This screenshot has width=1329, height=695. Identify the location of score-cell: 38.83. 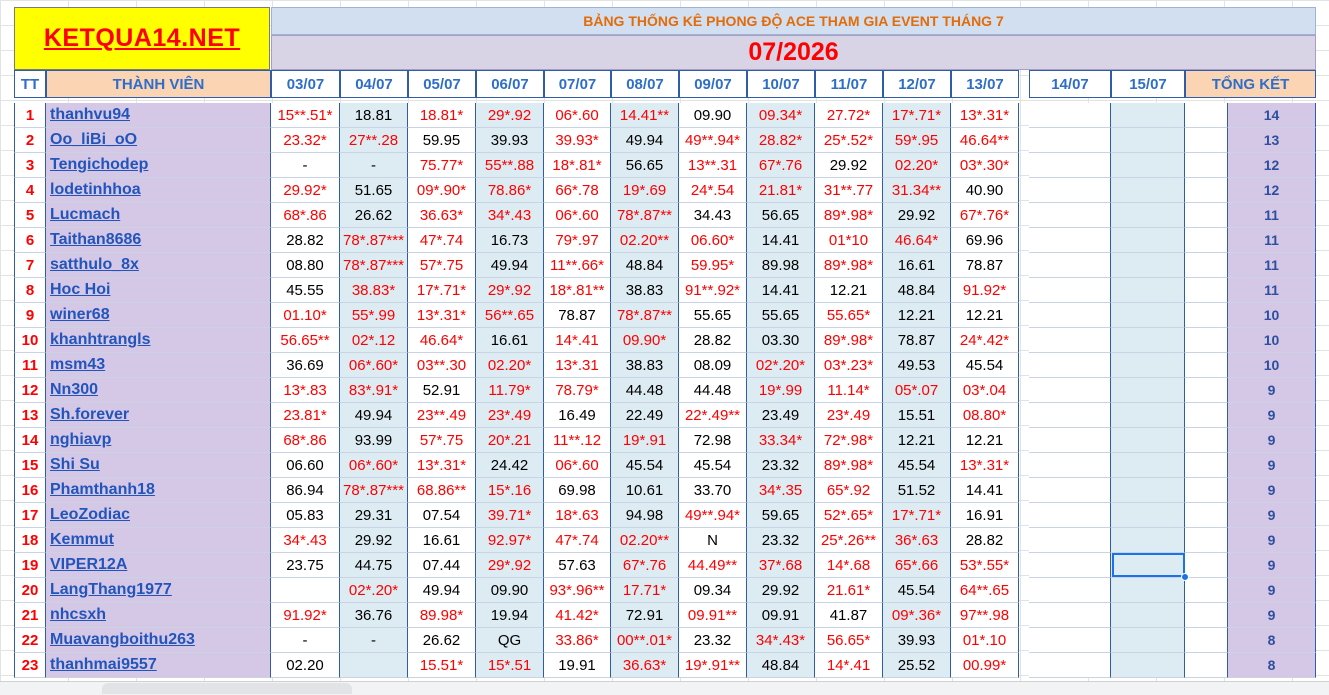
(645, 365).